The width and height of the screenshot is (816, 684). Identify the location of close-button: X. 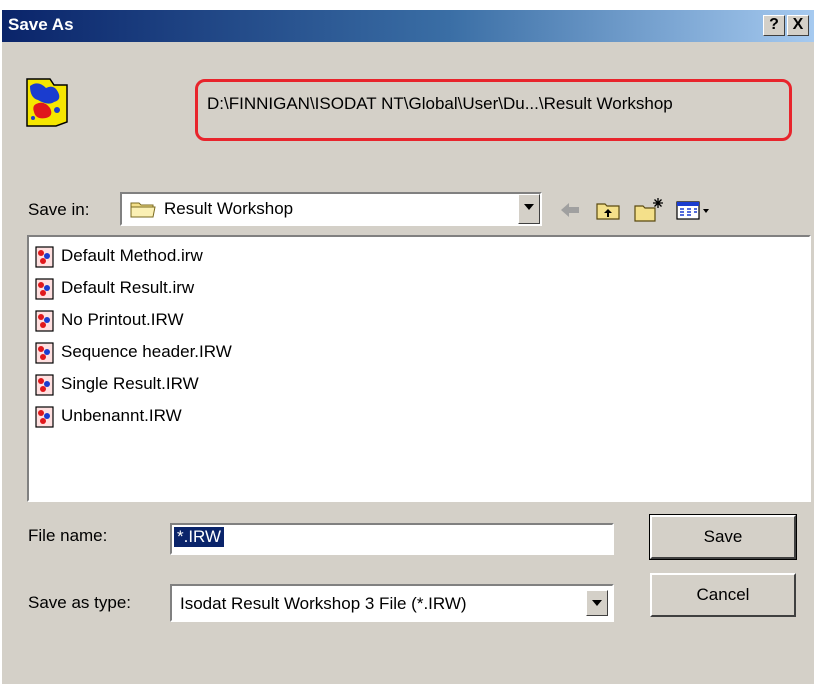
(798, 25).